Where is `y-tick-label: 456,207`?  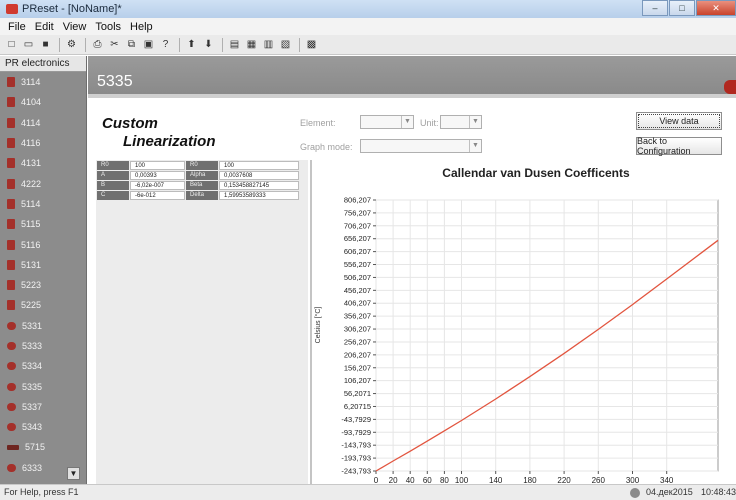 y-tick-label: 456,207 is located at coordinates (357, 290).